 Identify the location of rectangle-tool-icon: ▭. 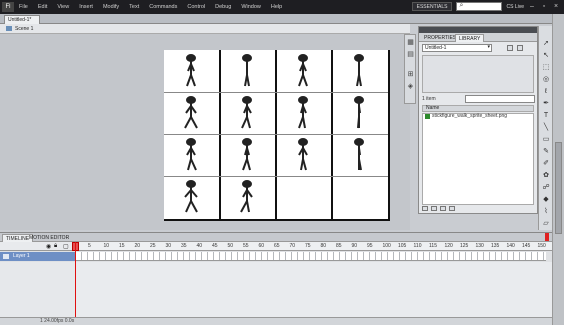
(546, 140).